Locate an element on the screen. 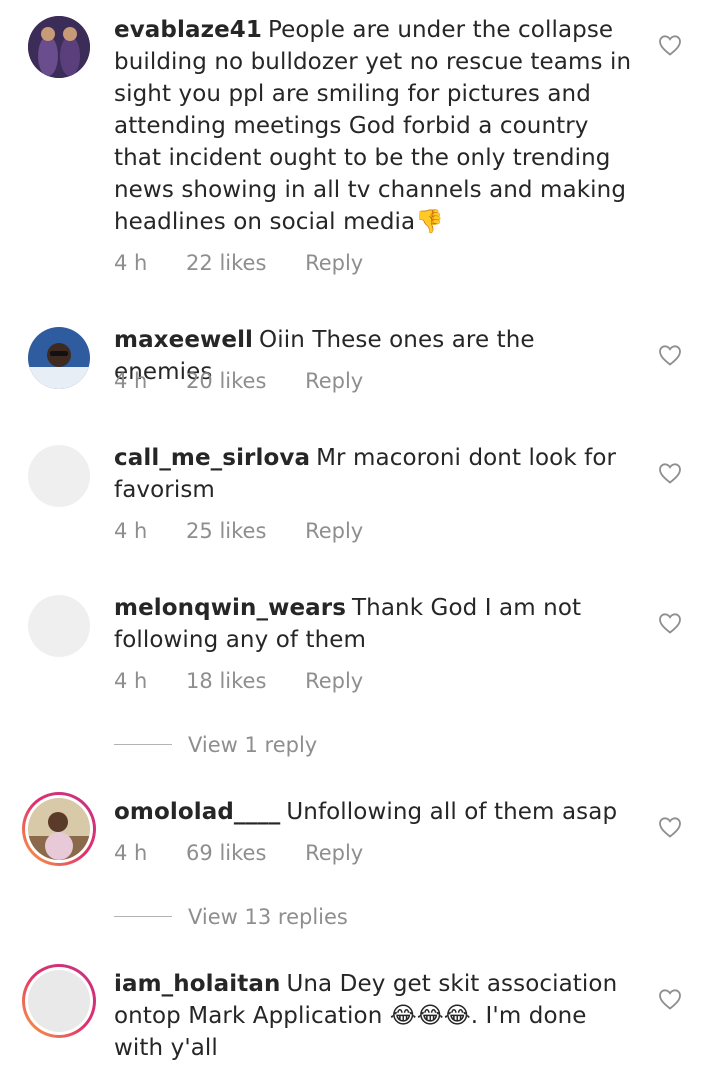  comment-username: omololad____ is located at coordinates (197, 812).